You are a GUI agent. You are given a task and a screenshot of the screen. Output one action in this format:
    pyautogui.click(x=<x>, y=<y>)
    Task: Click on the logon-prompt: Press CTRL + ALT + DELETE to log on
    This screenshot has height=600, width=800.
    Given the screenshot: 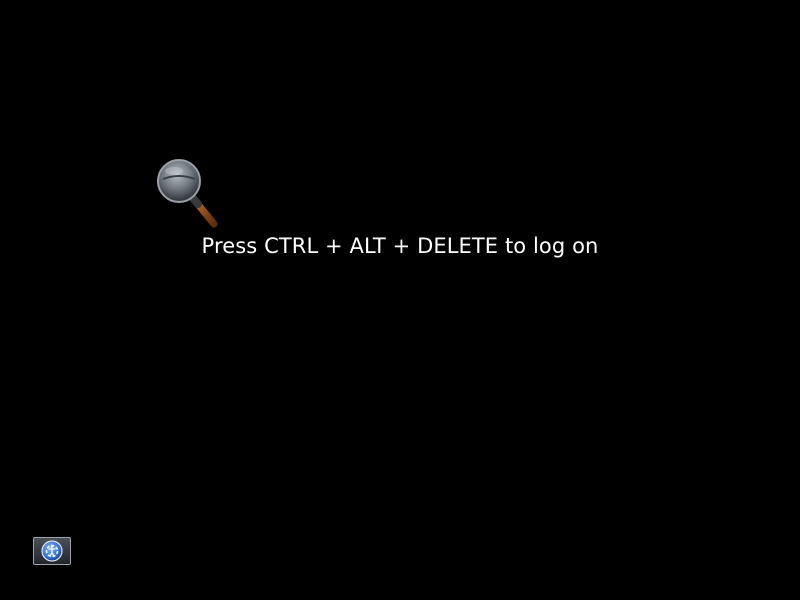 What is the action you would take?
    pyautogui.click(x=400, y=246)
    